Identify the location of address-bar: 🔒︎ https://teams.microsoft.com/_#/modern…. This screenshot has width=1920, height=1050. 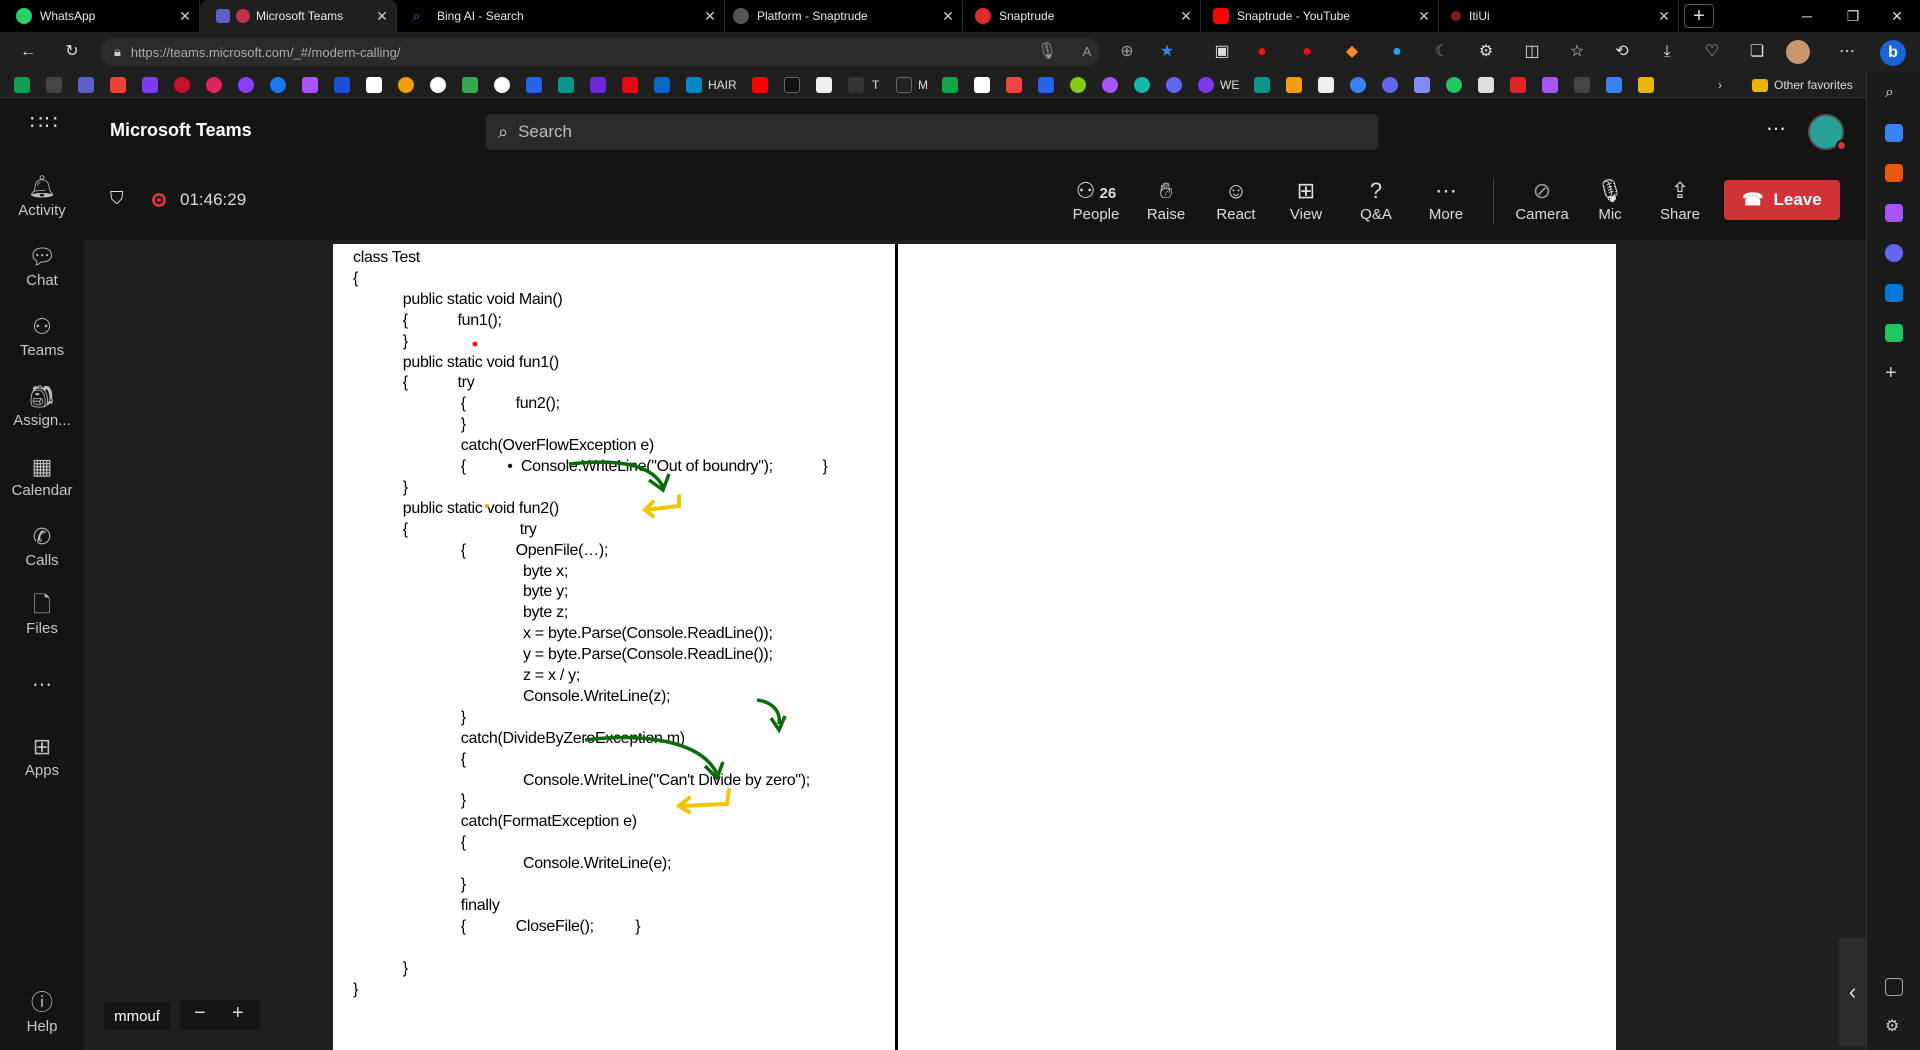
(600, 52).